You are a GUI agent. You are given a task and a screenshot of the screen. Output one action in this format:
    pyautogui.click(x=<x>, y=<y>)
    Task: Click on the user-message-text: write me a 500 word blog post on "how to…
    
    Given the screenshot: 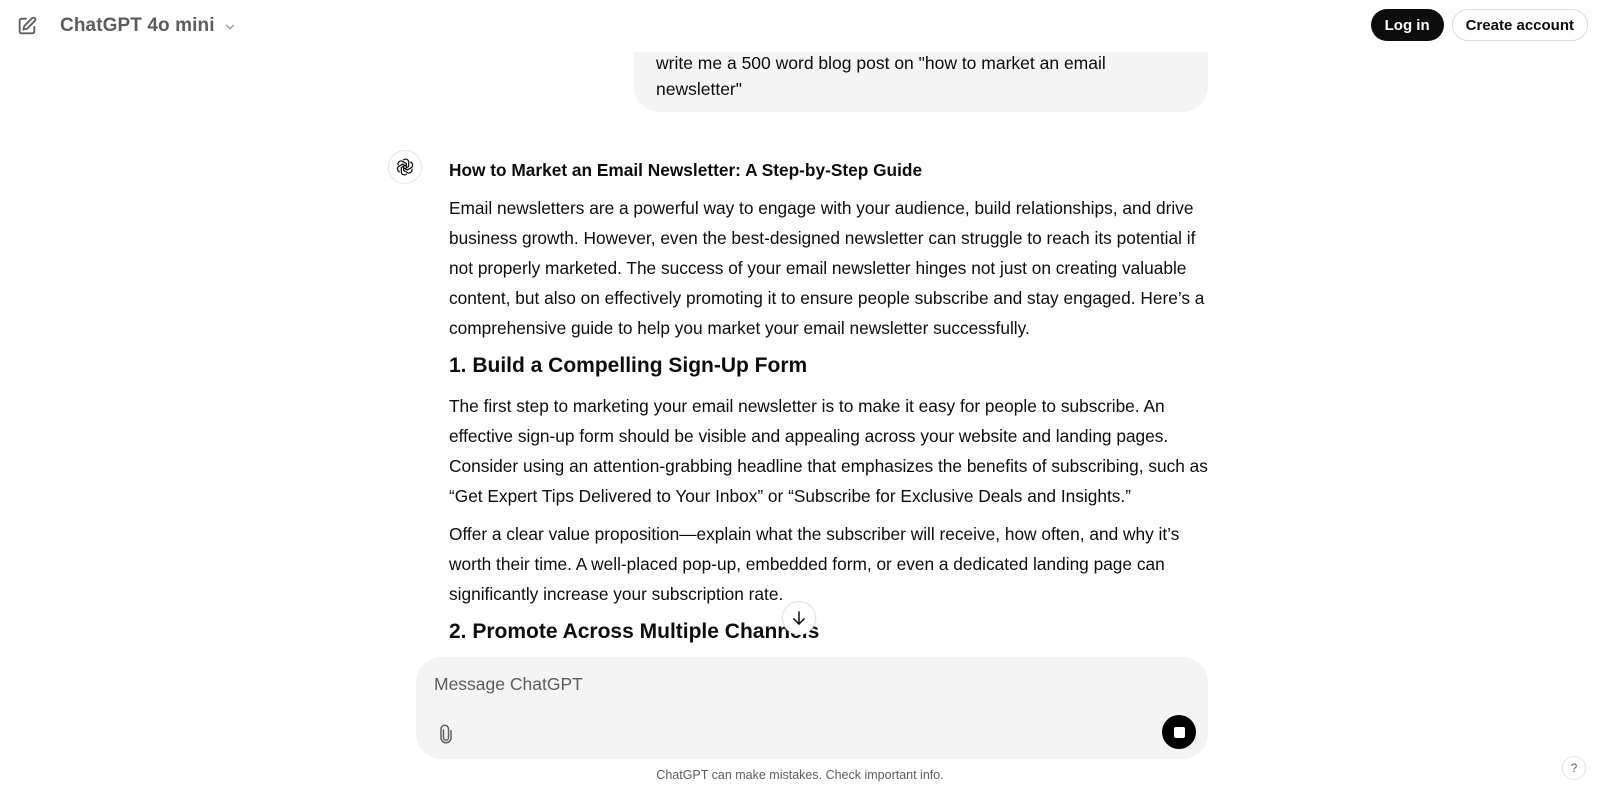 What is the action you would take?
    pyautogui.click(x=881, y=76)
    